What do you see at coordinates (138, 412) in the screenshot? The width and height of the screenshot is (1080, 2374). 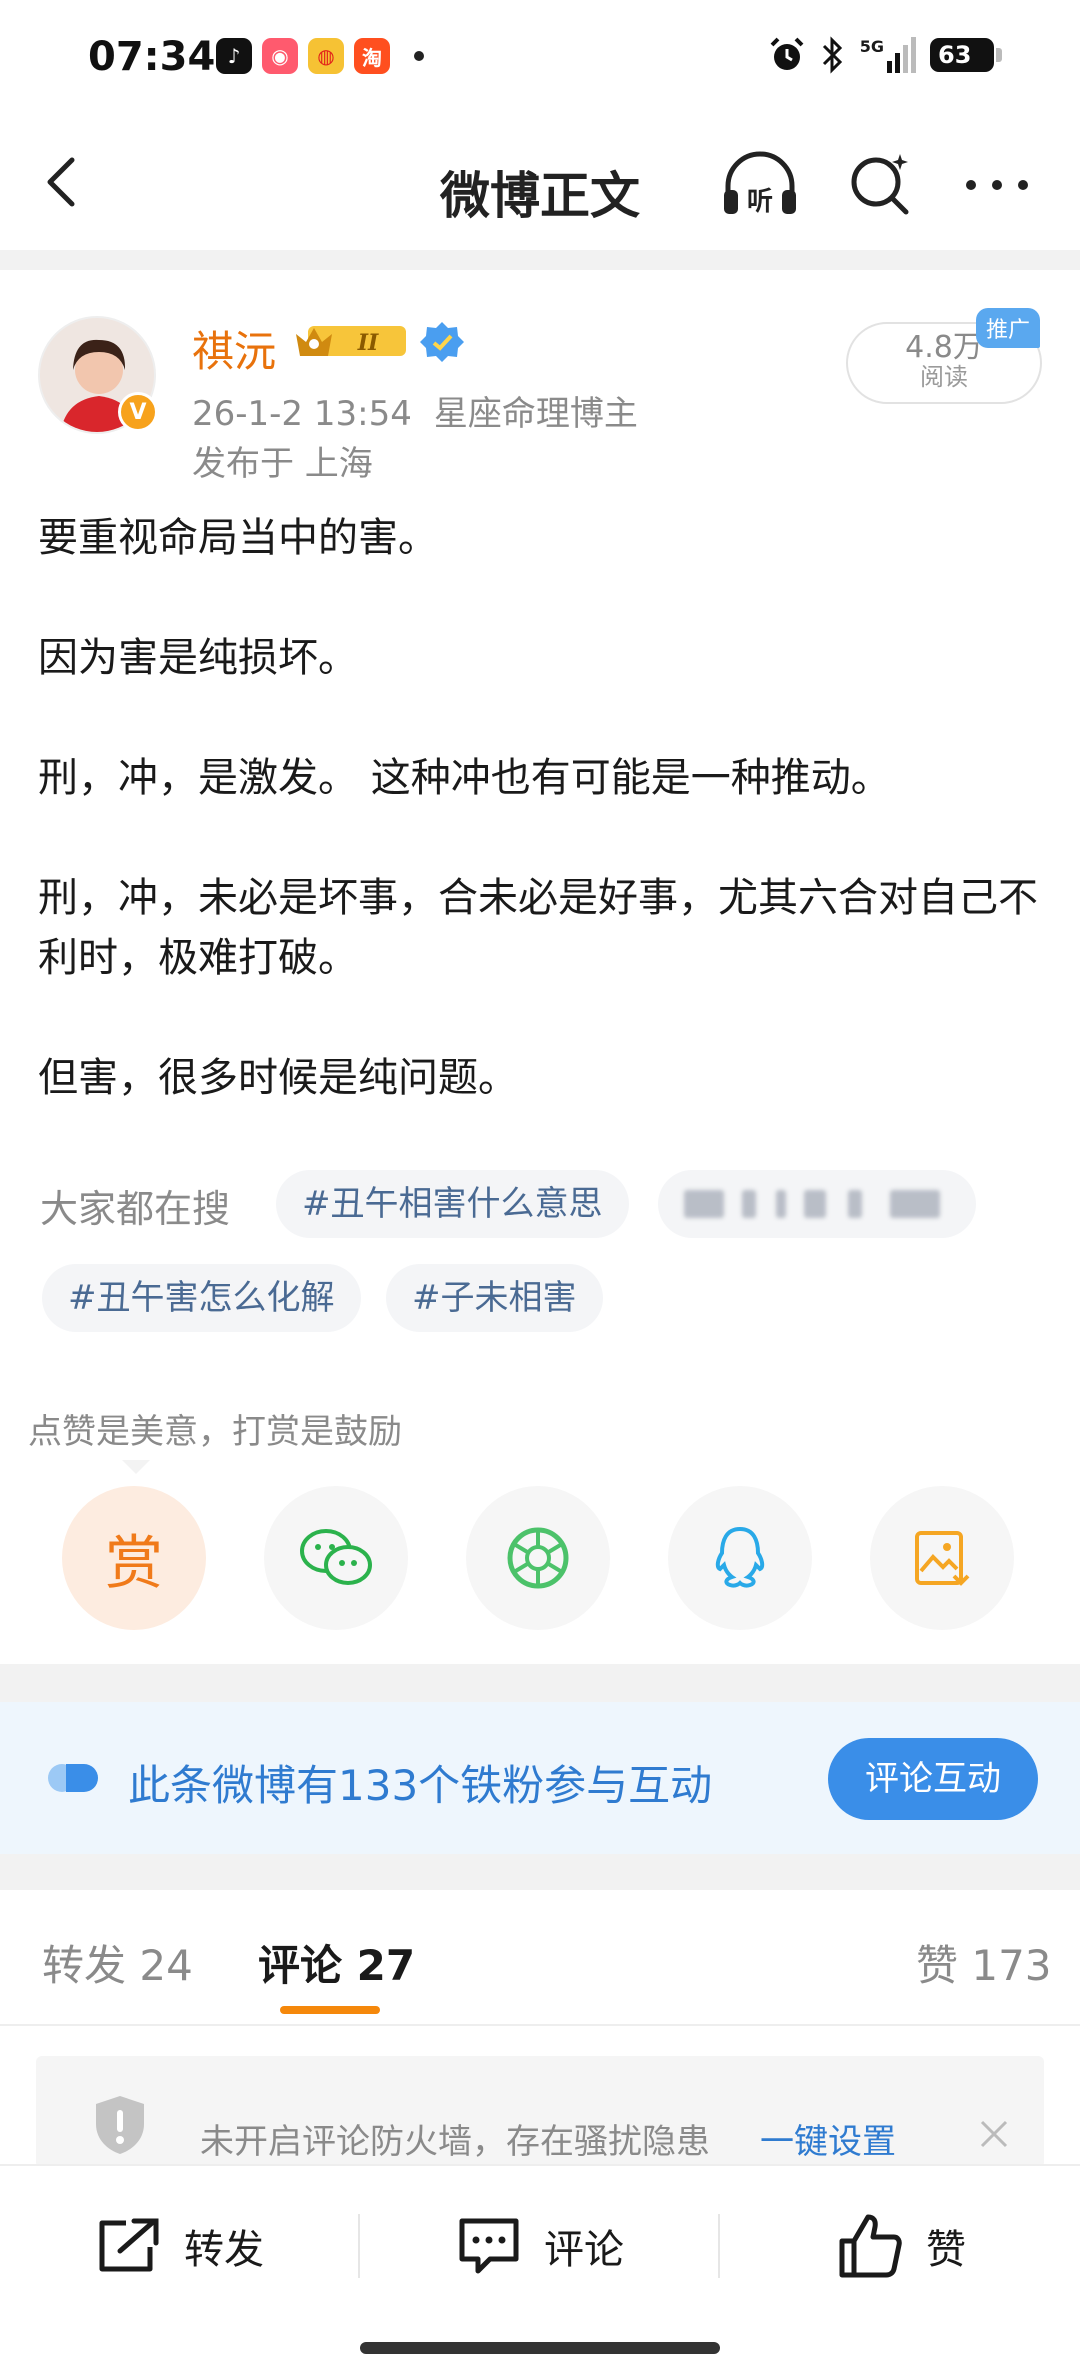 I see `verified-v-icon: V` at bounding box center [138, 412].